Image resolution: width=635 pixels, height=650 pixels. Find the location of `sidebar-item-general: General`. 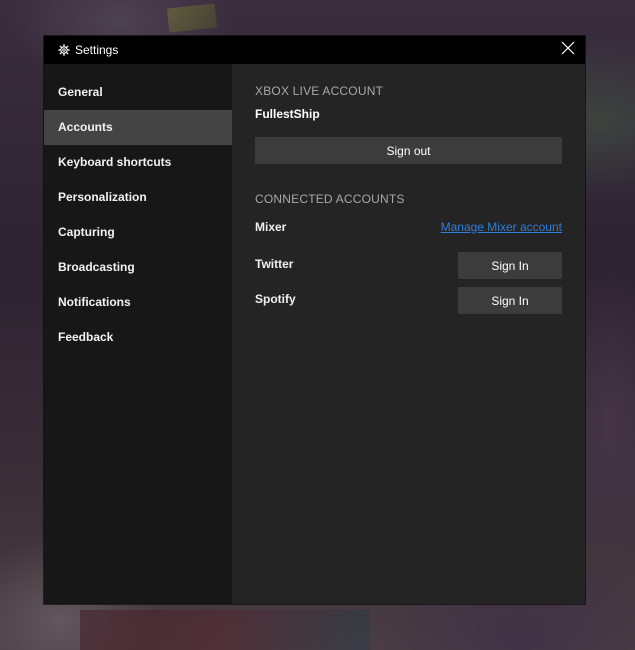

sidebar-item-general: General is located at coordinates (138, 92).